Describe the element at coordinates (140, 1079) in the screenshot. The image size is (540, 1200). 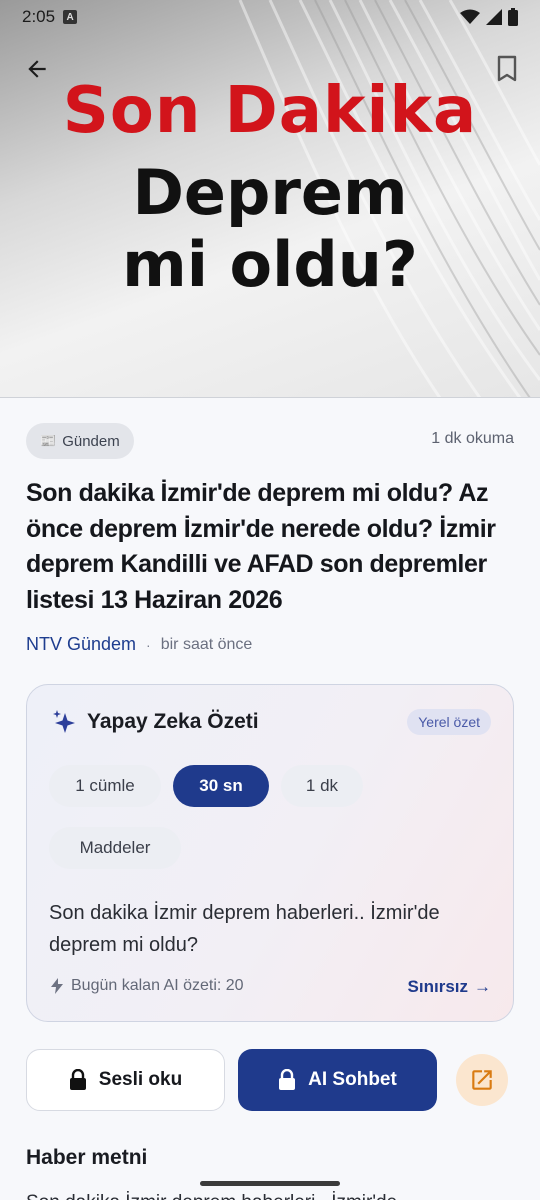
I see `listen-label: Sesli oku` at that location.